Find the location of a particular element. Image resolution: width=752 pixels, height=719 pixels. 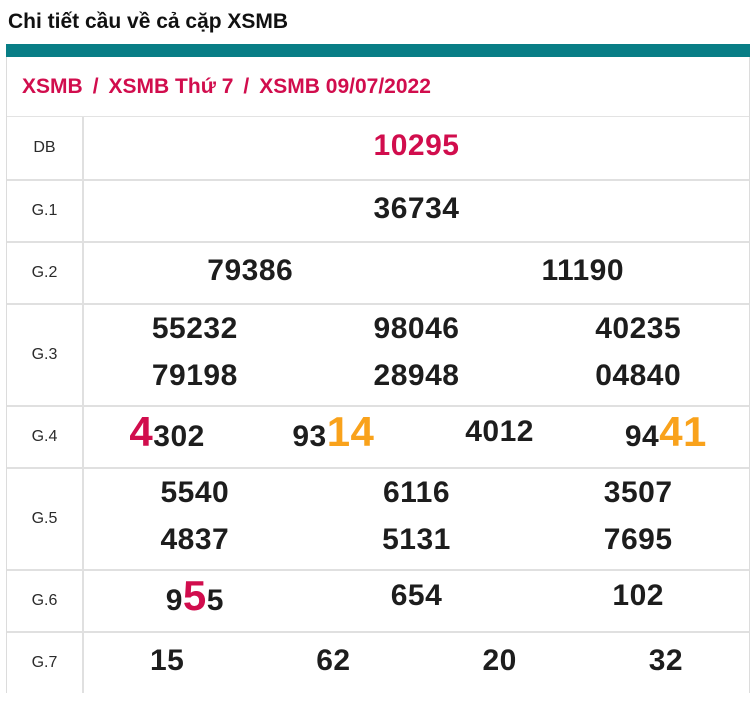

prize-line: 79198 28948 04840 is located at coordinates (416, 378).